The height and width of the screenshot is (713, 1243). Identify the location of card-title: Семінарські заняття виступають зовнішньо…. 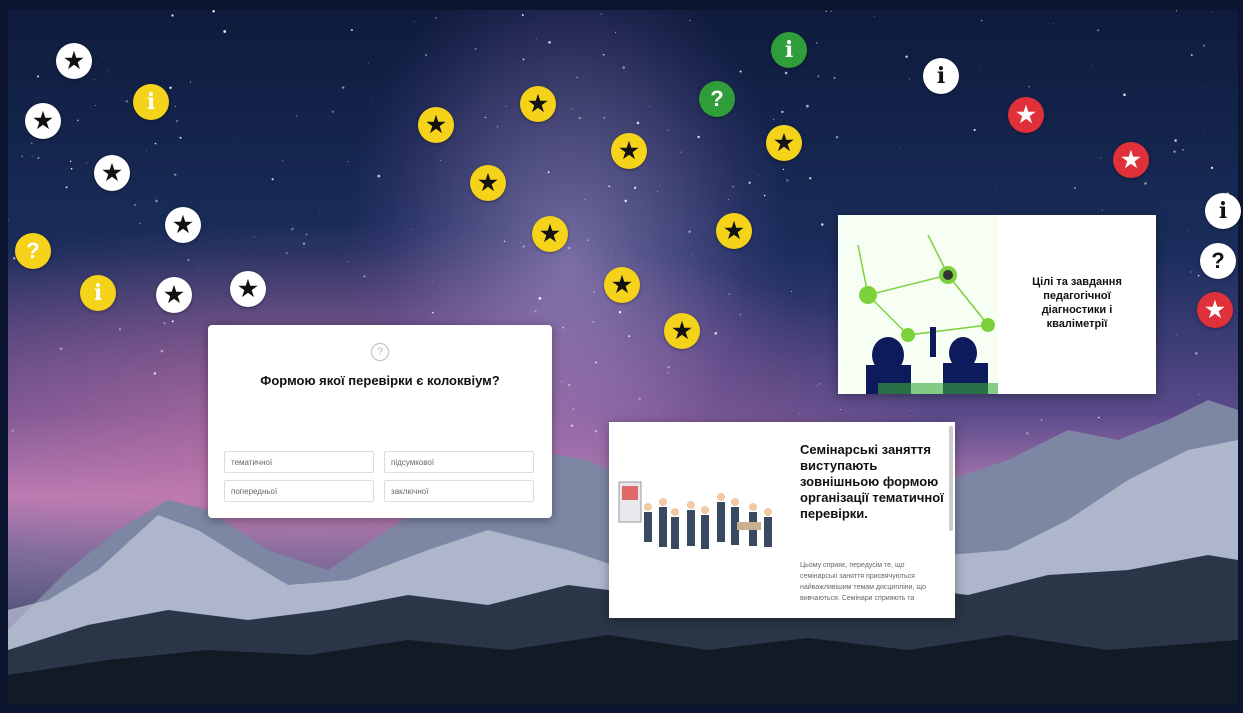
(872, 481).